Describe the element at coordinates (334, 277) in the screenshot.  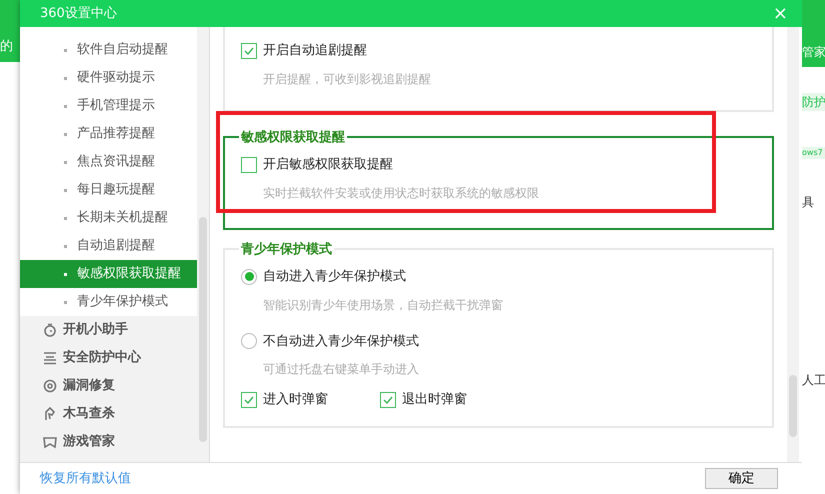
I see `radio-label: 自动进入青少年保护模式` at that location.